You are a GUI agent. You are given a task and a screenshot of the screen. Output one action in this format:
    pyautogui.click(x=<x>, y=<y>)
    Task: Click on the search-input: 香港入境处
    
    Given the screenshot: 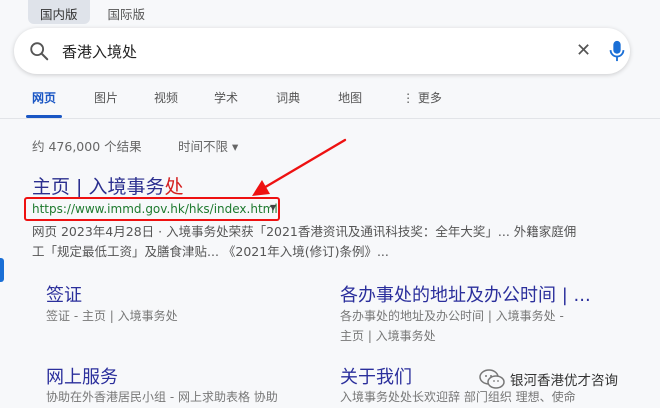 What is the action you would take?
    pyautogui.click(x=99, y=51)
    